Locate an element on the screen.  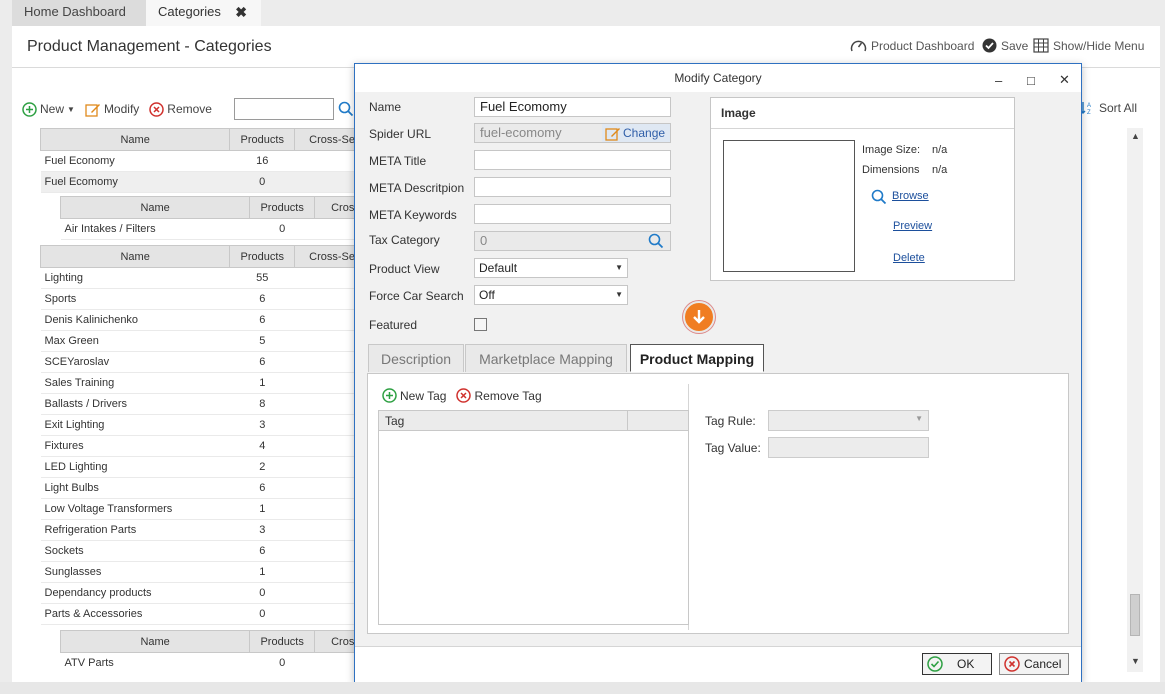
tab-home-dashboard: Home Dashboard is located at coordinates (79, 13).